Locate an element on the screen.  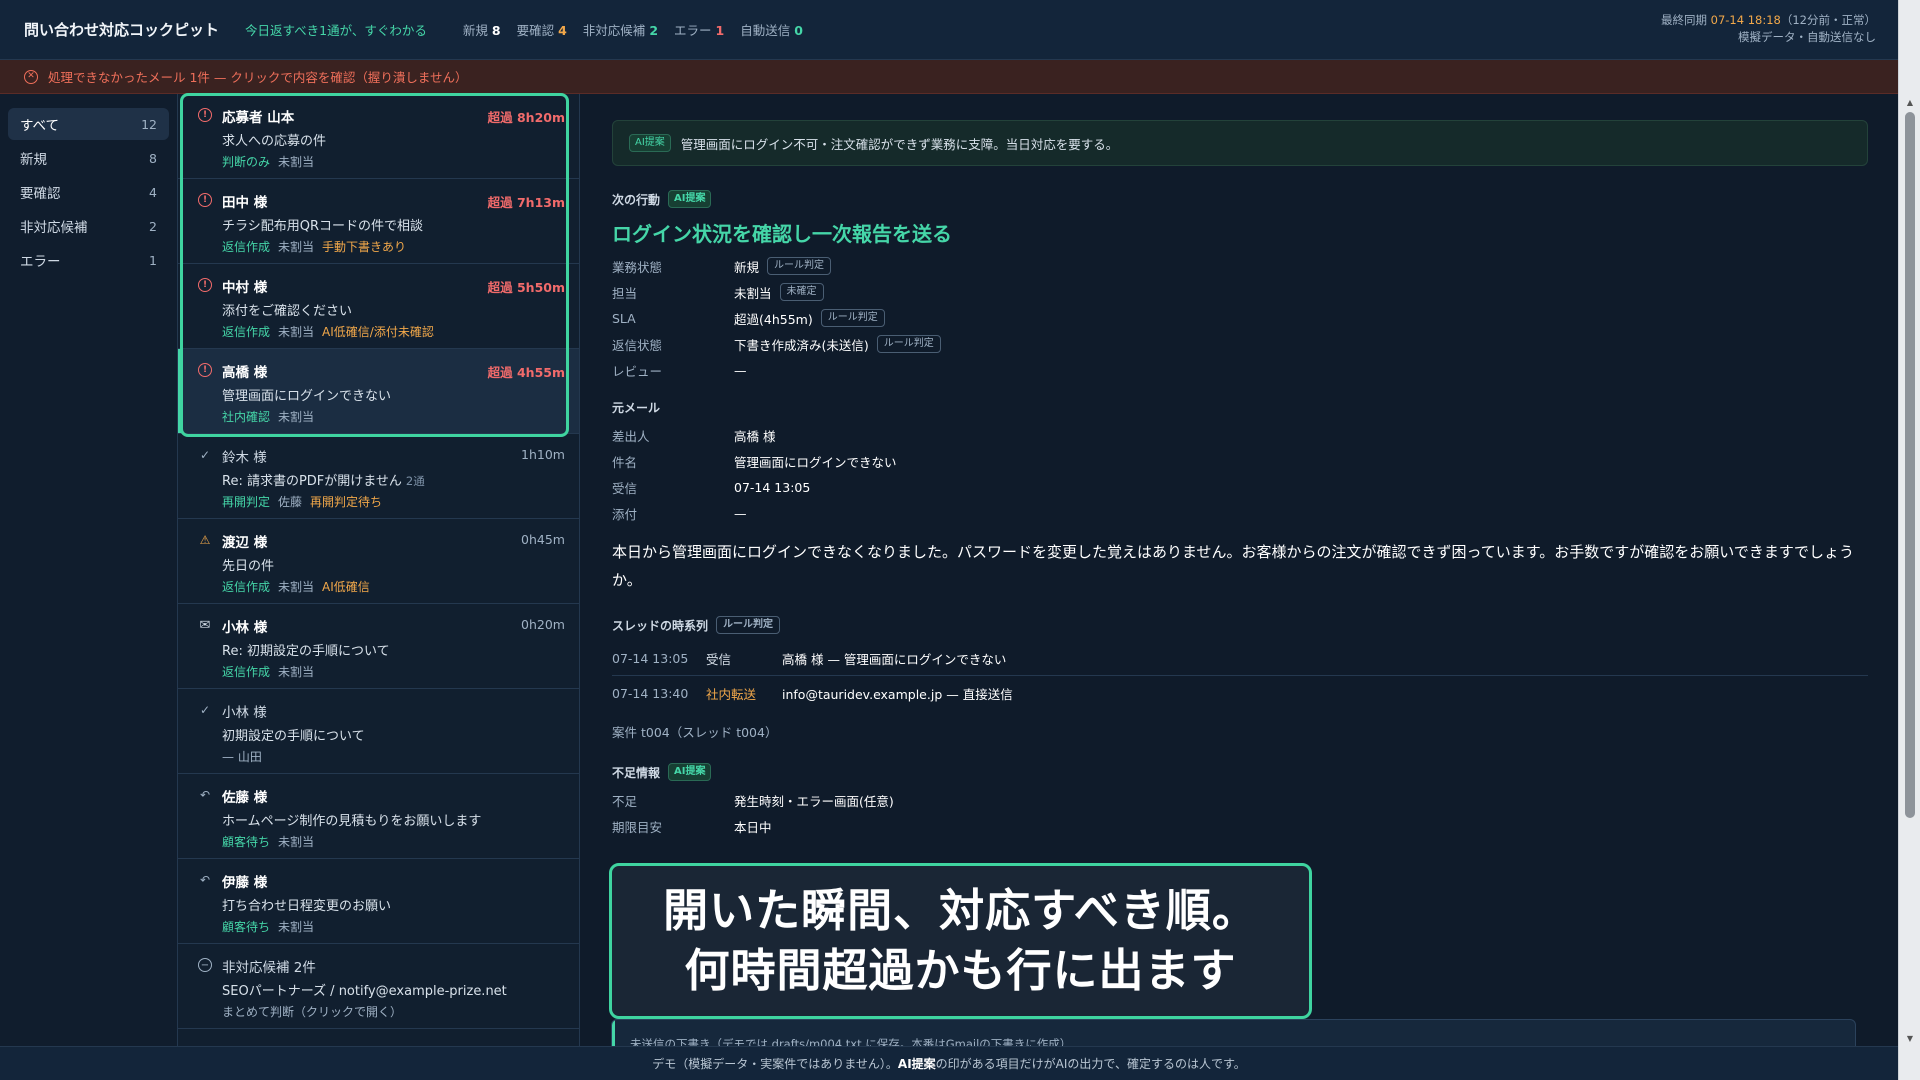
callout-line-2: 何時間超過かも行に出ます is located at coordinates (960, 970).